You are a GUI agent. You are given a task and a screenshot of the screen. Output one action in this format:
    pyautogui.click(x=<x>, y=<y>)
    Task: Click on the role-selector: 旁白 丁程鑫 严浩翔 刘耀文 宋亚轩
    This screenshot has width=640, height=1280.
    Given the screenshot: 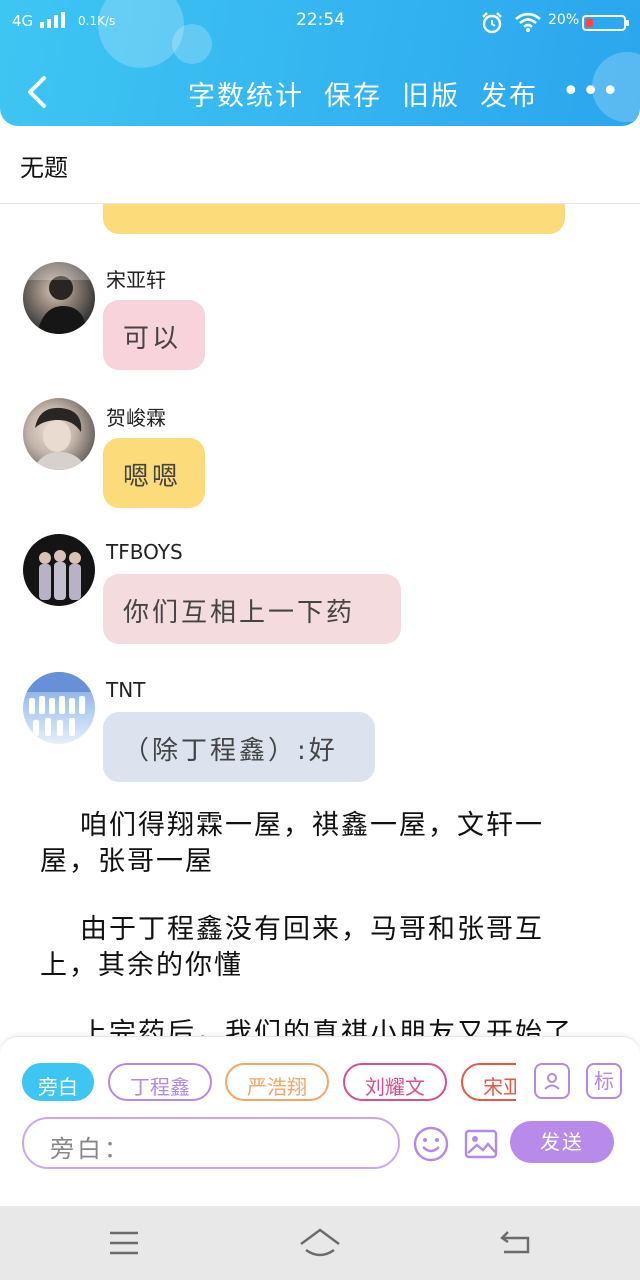 What is the action you would take?
    pyautogui.click(x=268, y=1084)
    